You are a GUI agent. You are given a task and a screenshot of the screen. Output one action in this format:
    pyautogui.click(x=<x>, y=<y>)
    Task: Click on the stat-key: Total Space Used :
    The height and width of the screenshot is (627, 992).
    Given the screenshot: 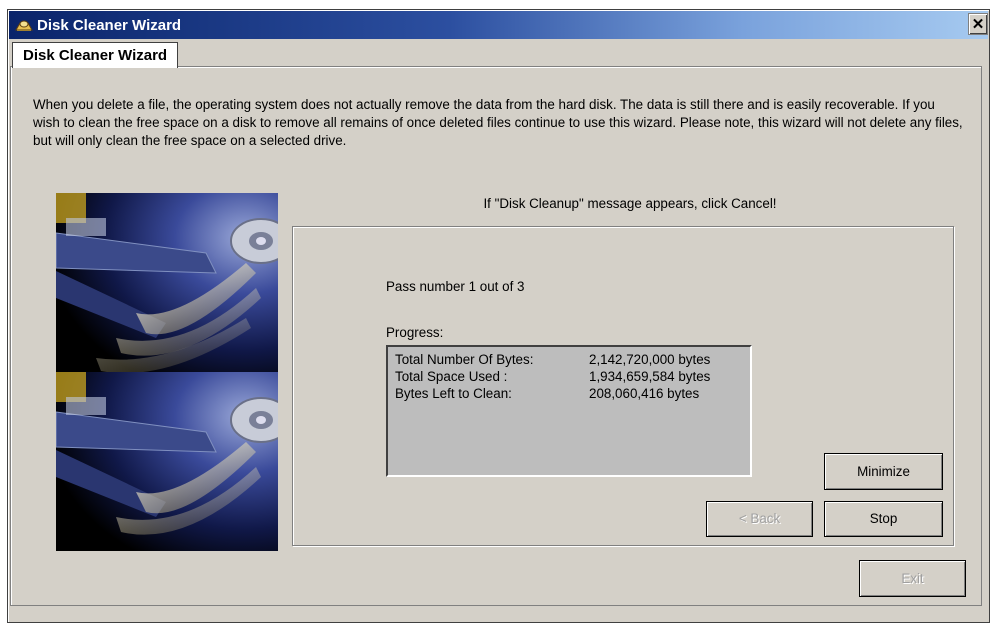 What is the action you would take?
    pyautogui.click(x=451, y=376)
    